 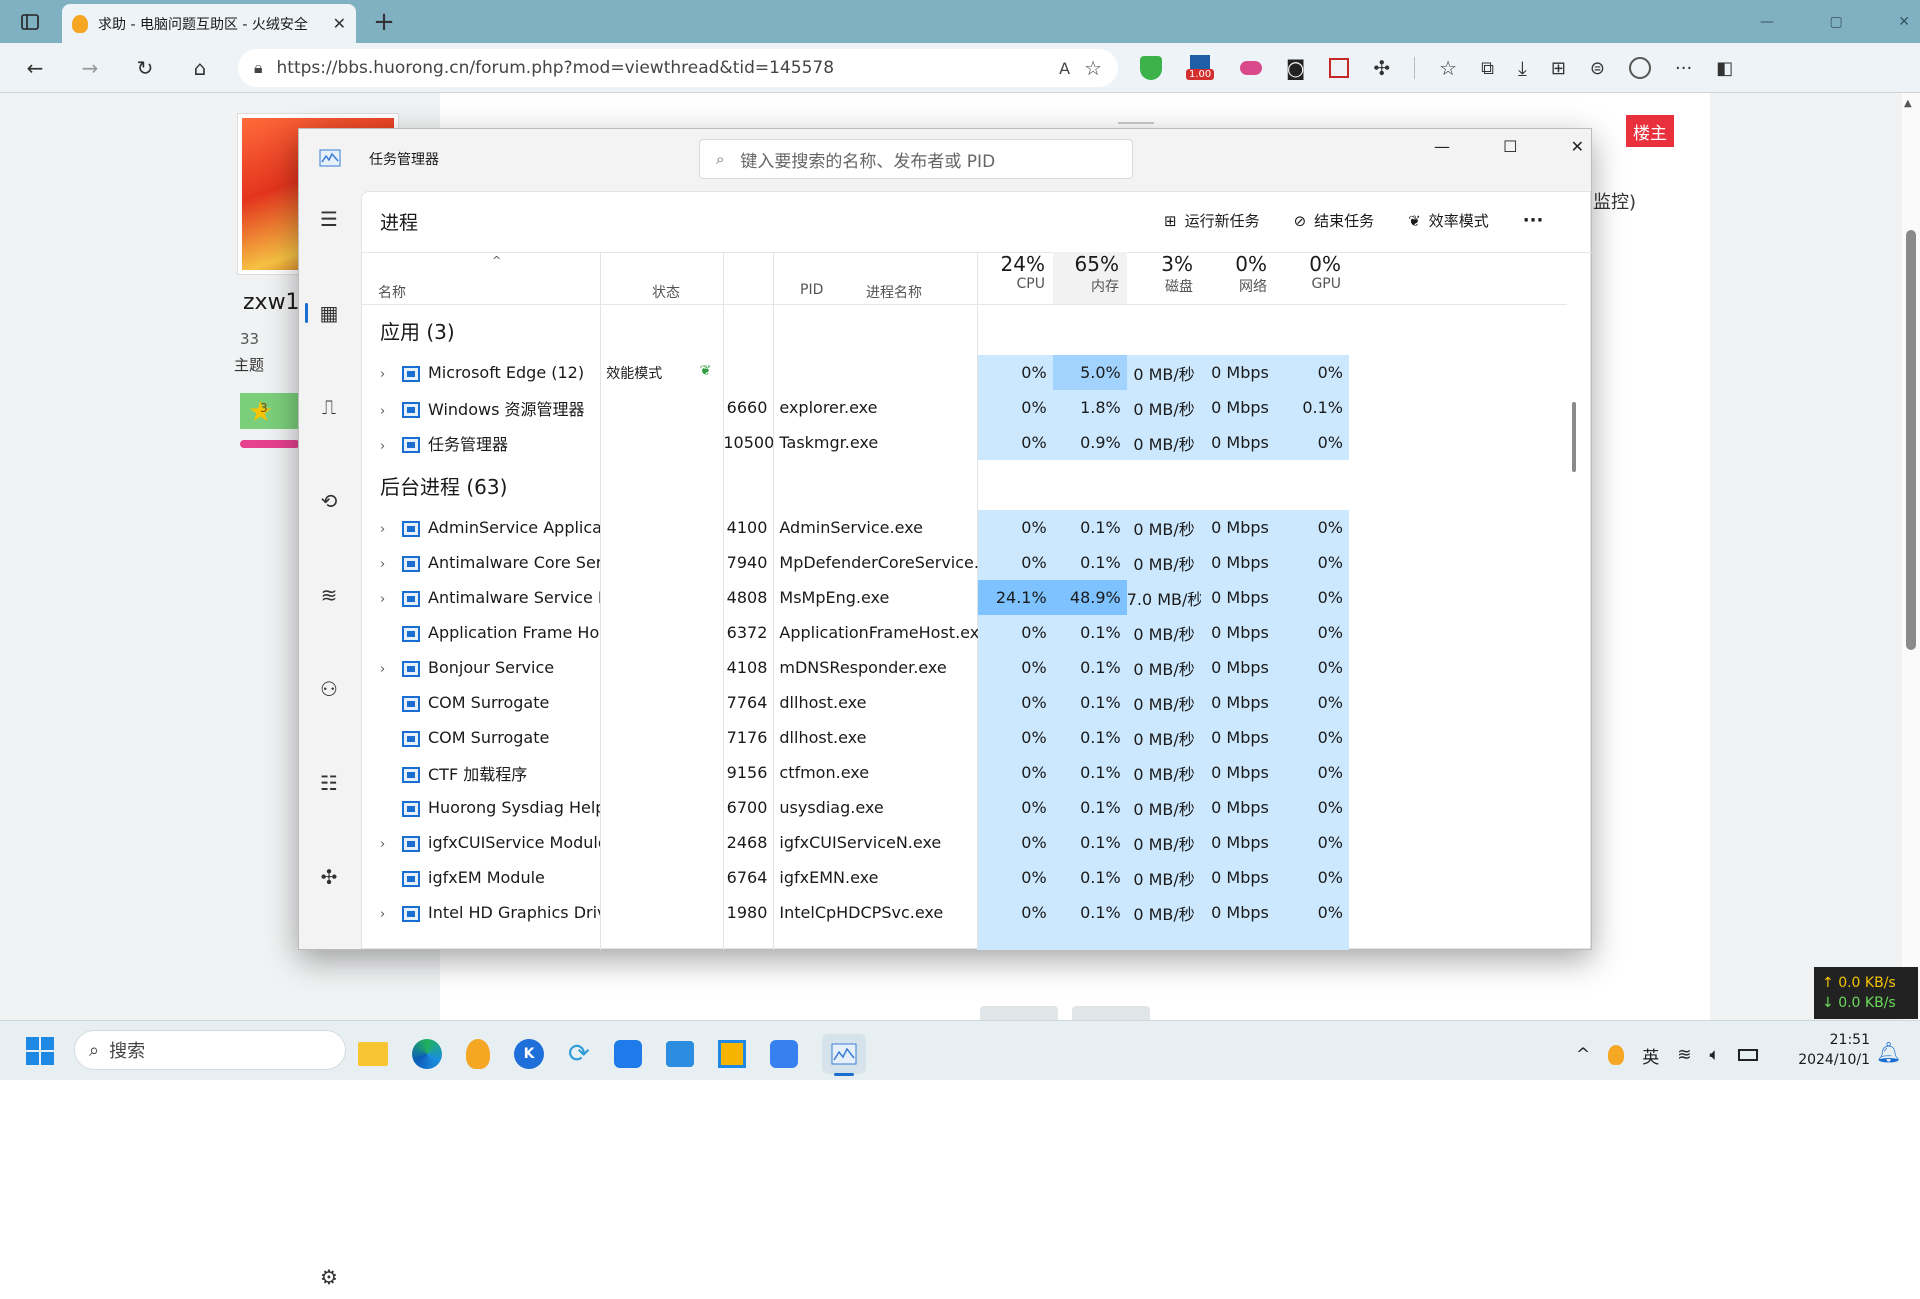 I want to click on stop-extension-icon, so click(x=1339, y=68).